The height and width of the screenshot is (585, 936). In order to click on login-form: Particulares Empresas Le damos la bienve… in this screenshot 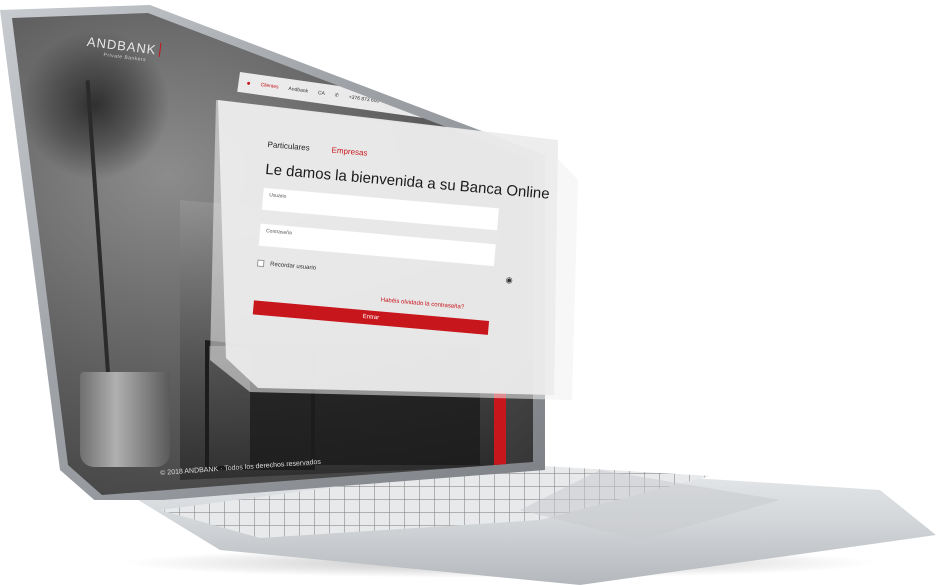, I will do `click(401, 239)`.